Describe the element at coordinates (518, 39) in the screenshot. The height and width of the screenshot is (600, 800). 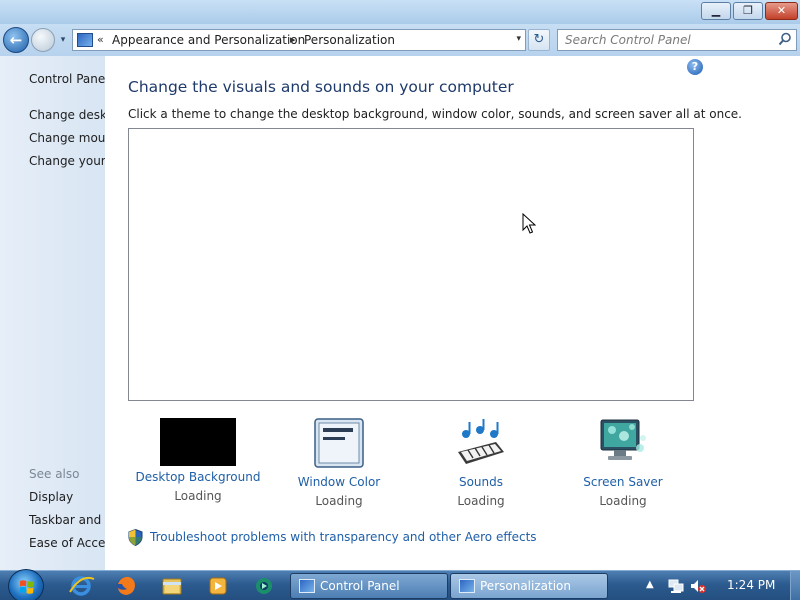
I see `address-dropdown-icon: ▾` at that location.